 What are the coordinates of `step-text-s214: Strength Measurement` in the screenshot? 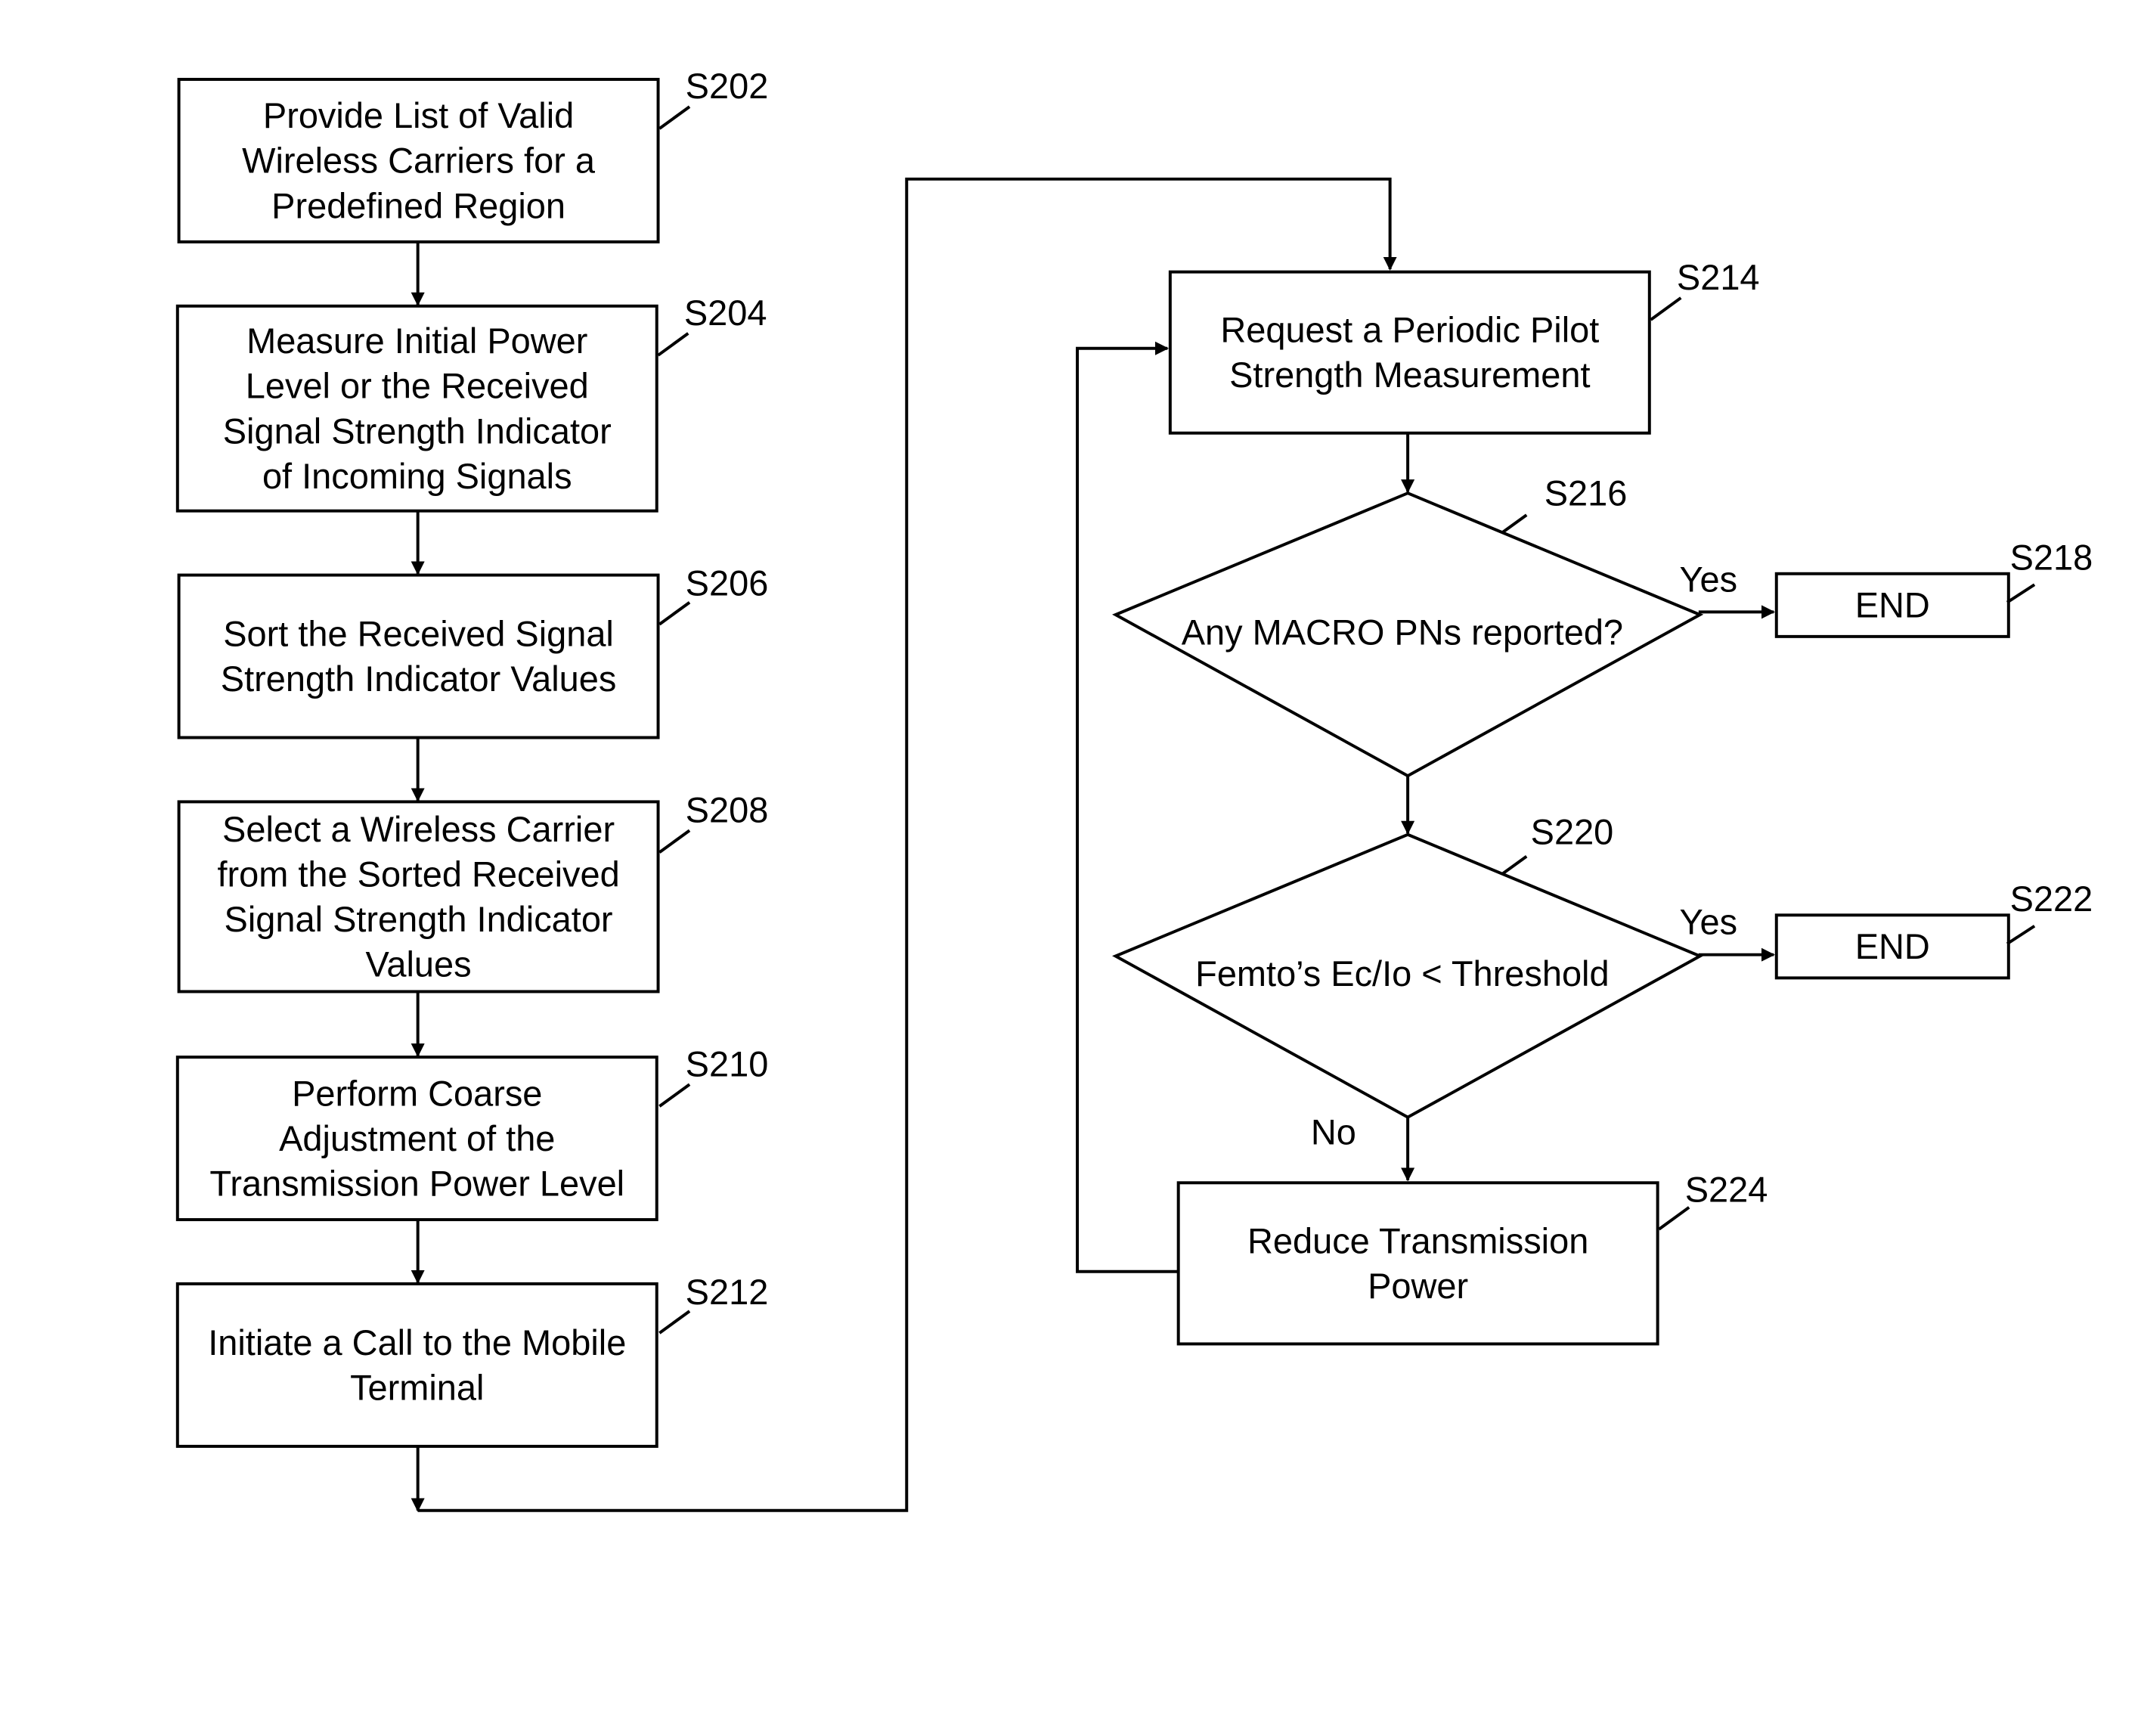 It's located at (1409, 375).